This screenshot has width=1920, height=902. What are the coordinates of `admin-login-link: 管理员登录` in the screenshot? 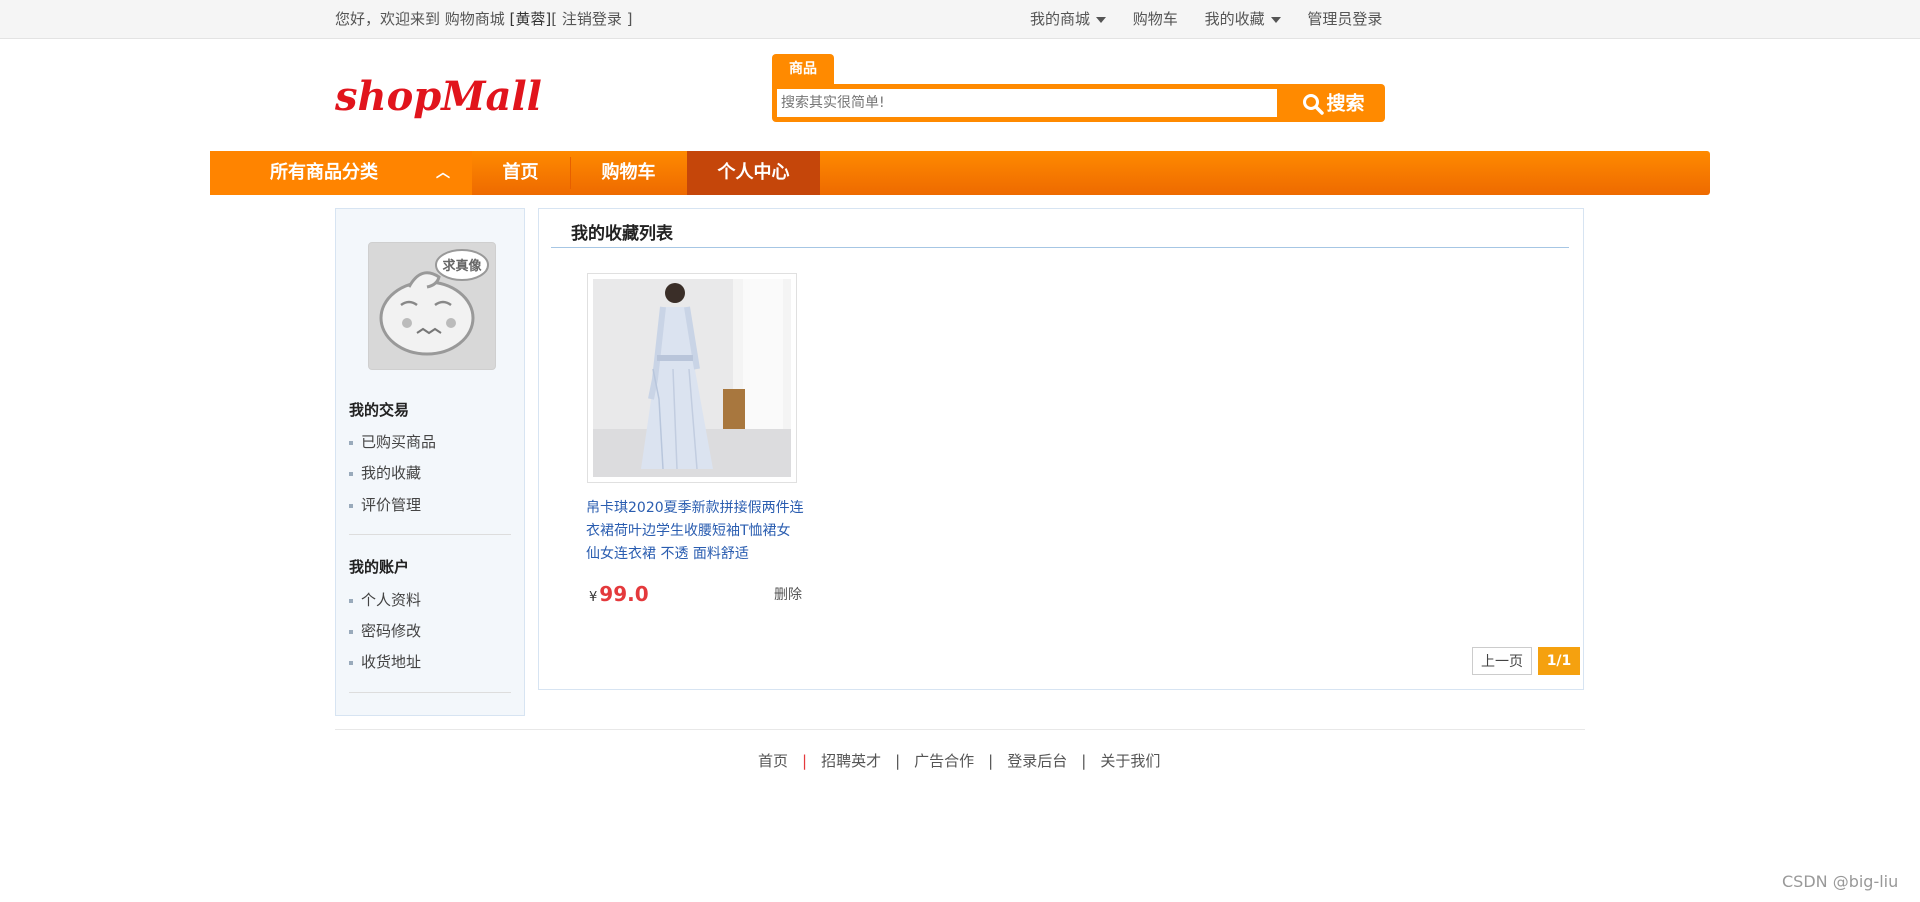 It's located at (1344, 19).